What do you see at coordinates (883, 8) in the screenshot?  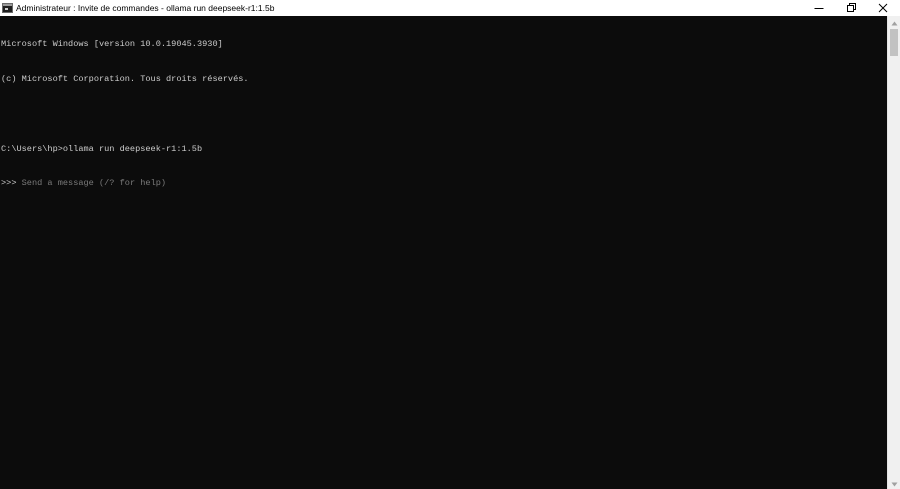 I see `close-icon` at bounding box center [883, 8].